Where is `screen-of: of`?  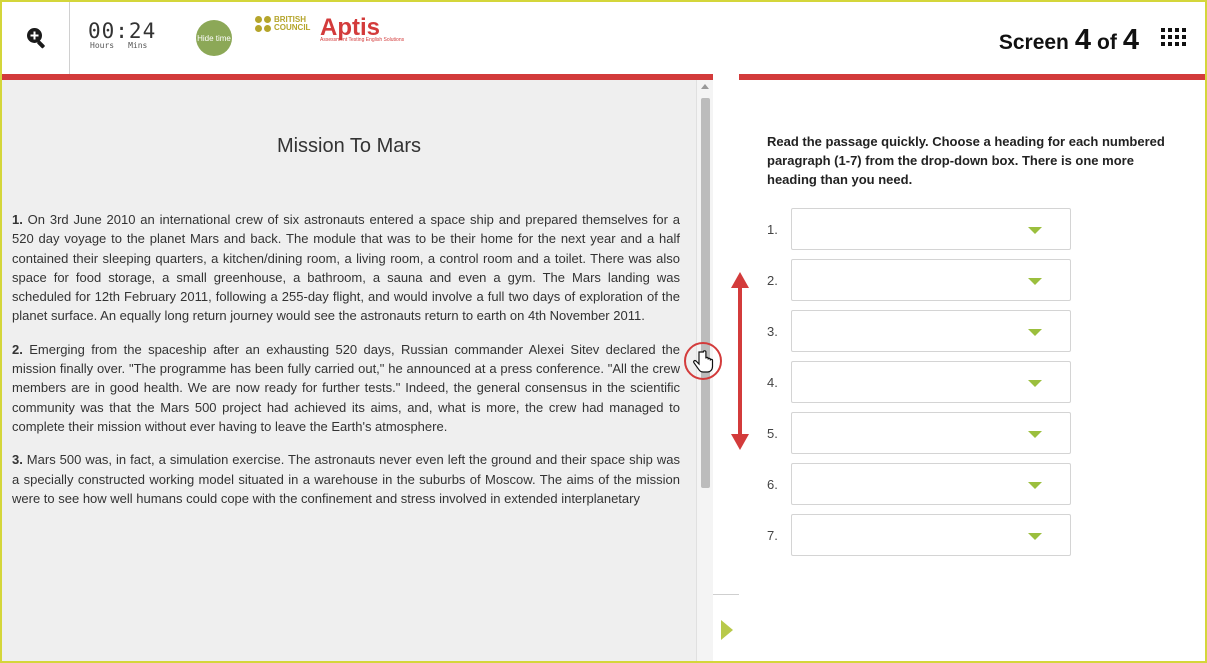 screen-of: of is located at coordinates (1107, 42).